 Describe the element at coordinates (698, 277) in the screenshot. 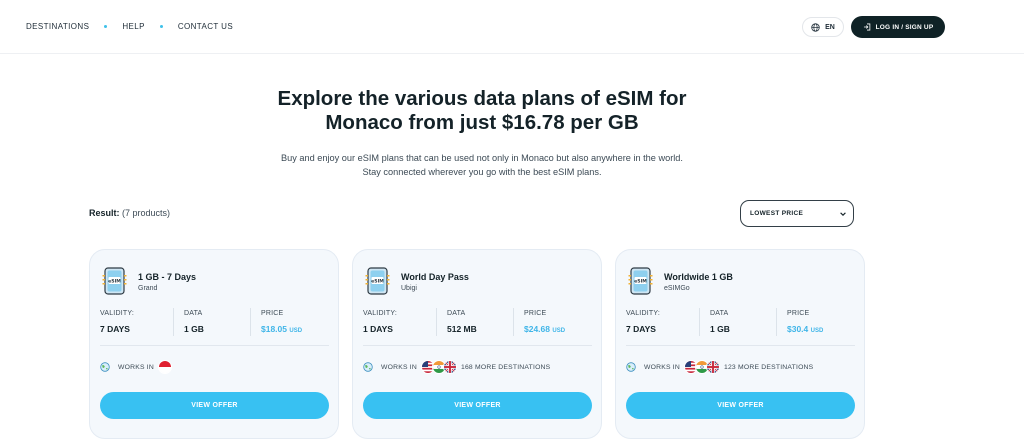

I see `plan-name: Worldwide 1 GB` at that location.